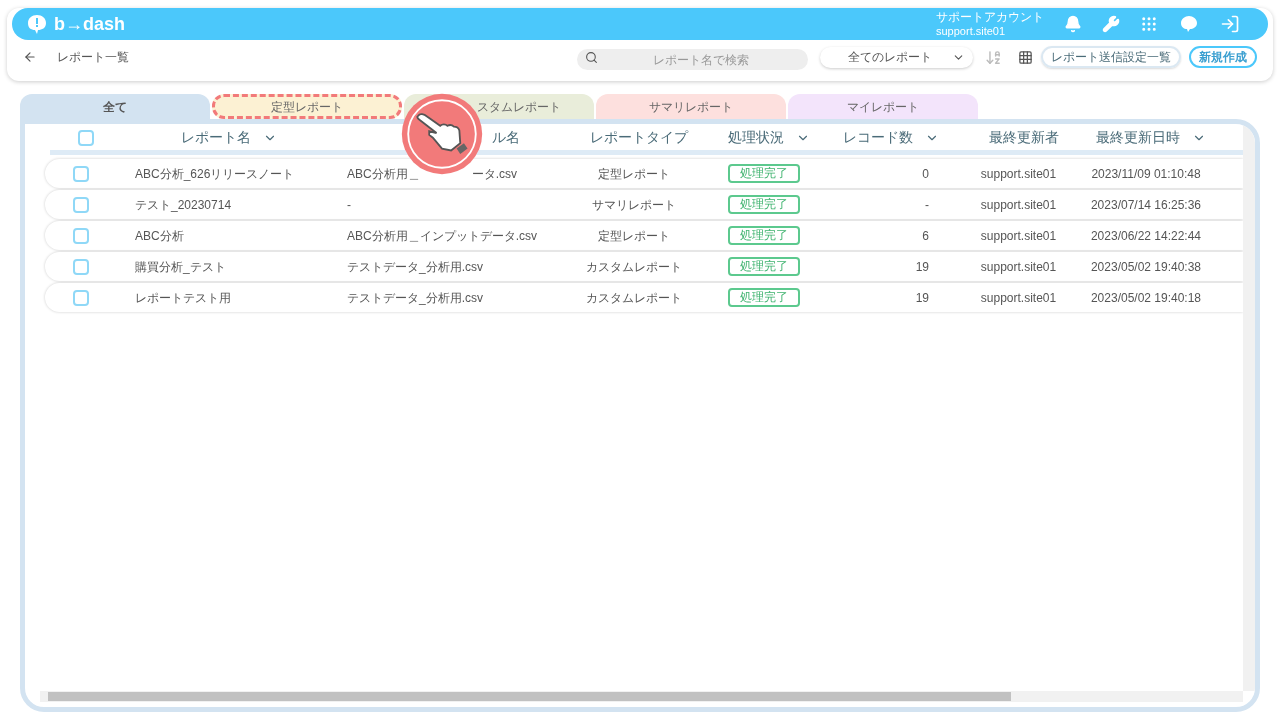 The height and width of the screenshot is (720, 1280). What do you see at coordinates (1023, 137) in the screenshot?
I see `column-header: 最終更新者` at bounding box center [1023, 137].